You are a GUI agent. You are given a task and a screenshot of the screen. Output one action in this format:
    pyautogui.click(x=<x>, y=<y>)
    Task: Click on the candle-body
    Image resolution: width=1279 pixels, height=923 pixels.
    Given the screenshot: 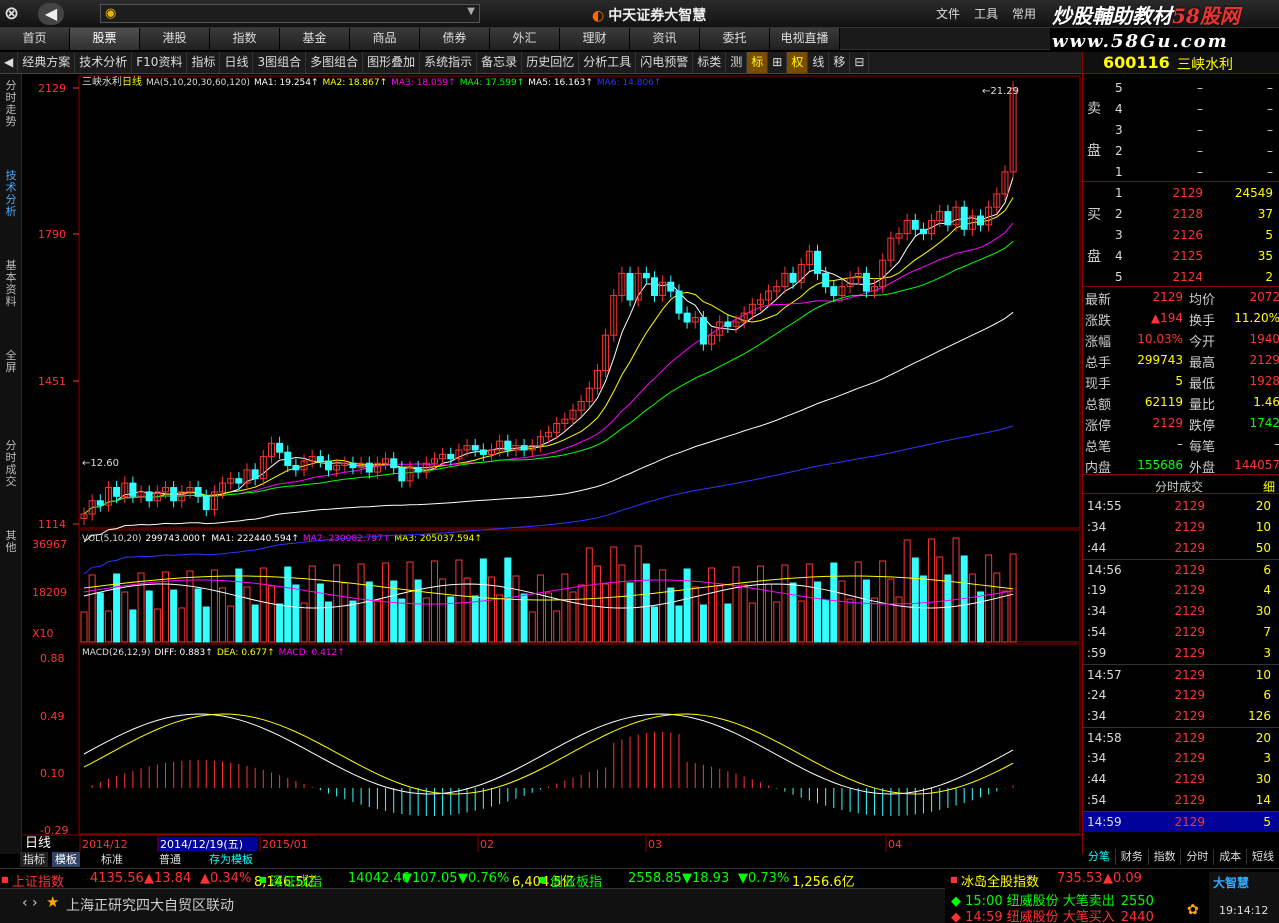 What is the action you would take?
    pyautogui.click(x=402, y=474)
    